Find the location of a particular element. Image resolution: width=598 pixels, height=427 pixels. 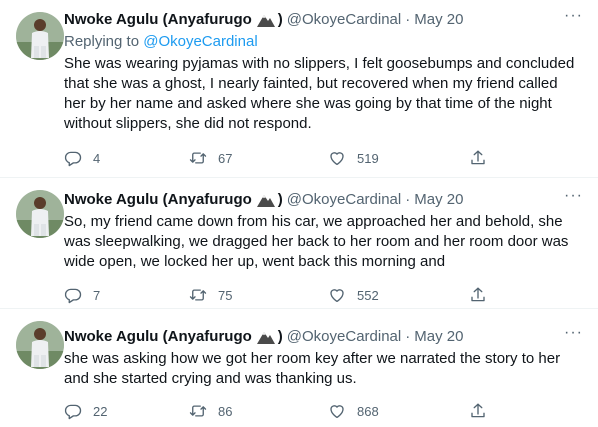

action-bar: 7 75 552 is located at coordinates (276, 295).